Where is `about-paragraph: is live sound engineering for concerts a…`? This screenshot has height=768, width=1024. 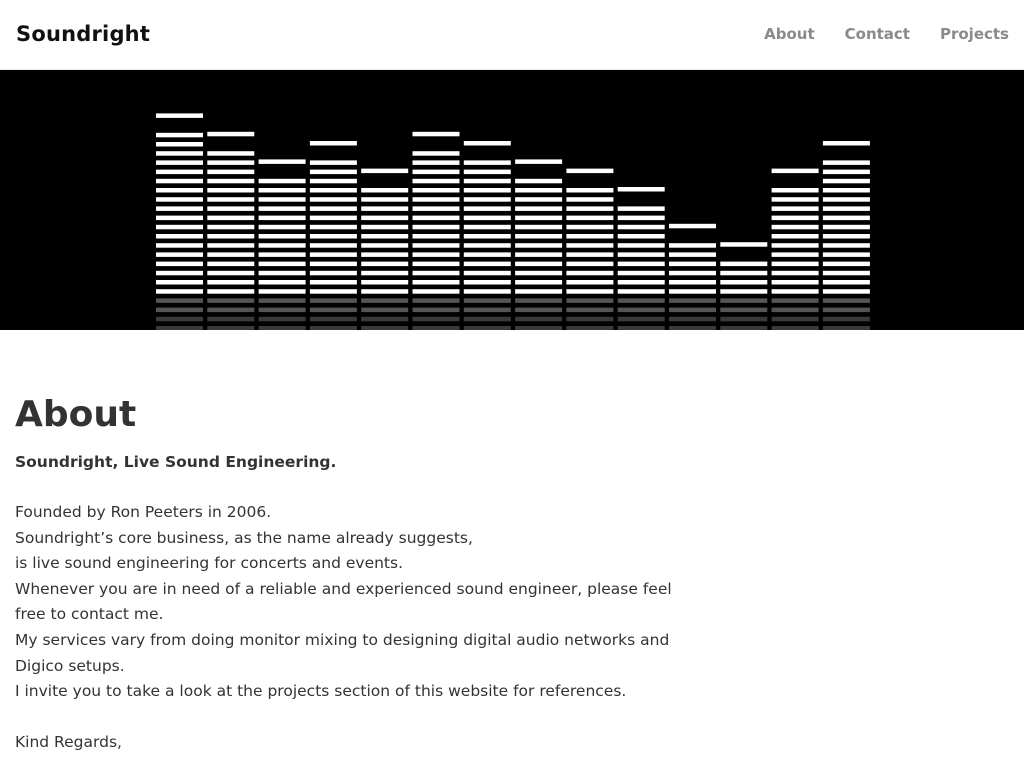
about-paragraph: is live sound engineering for concerts a… is located at coordinates (209, 563).